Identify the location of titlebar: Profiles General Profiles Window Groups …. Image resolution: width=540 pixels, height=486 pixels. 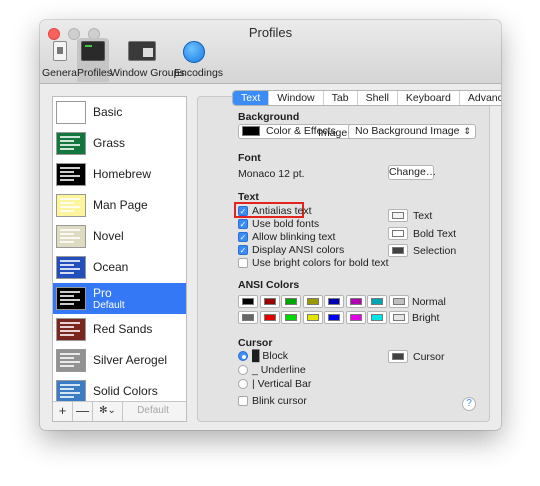
(270, 52).